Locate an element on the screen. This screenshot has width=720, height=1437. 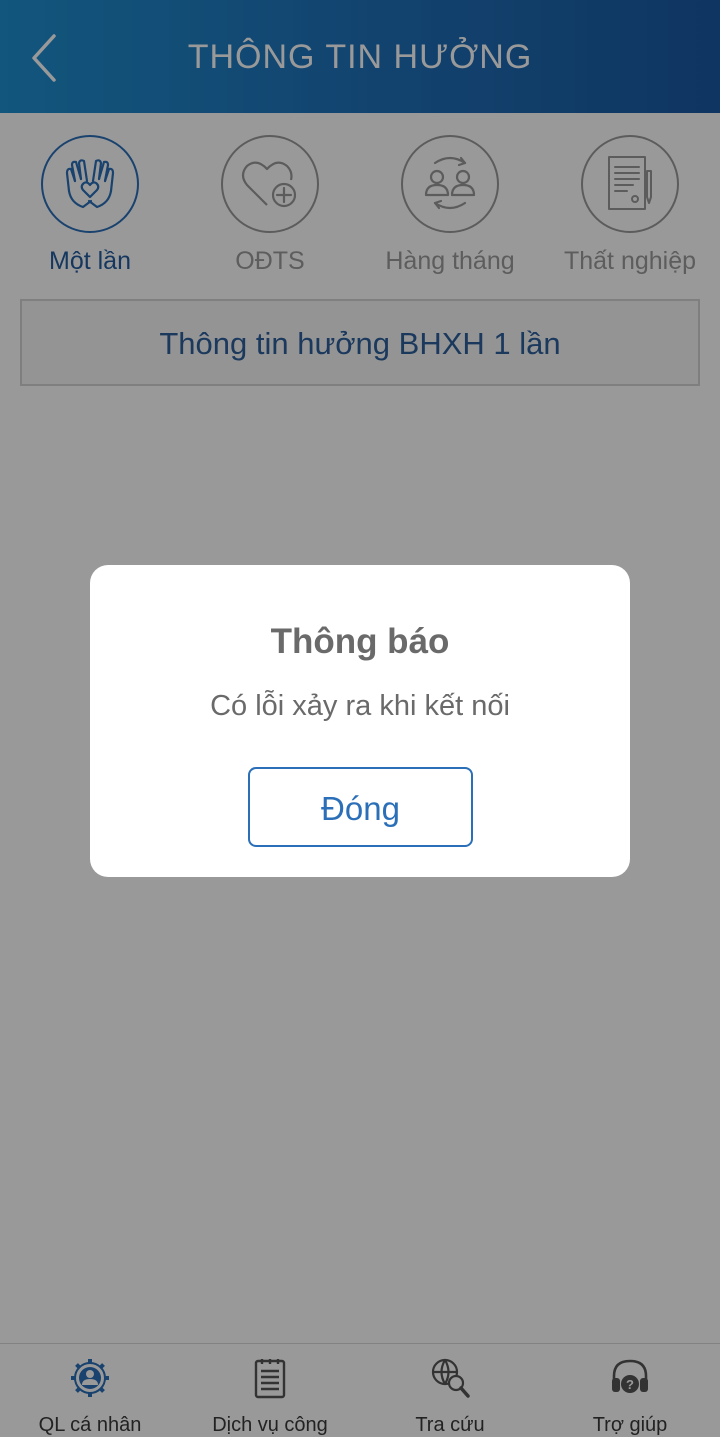
dialog-title: Thông báo is located at coordinates (360, 641).